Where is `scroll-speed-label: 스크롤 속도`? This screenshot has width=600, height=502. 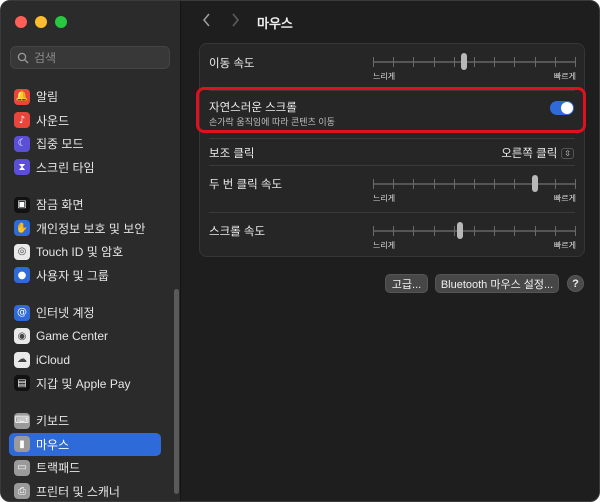 scroll-speed-label: 스크롤 속도 is located at coordinates (237, 232).